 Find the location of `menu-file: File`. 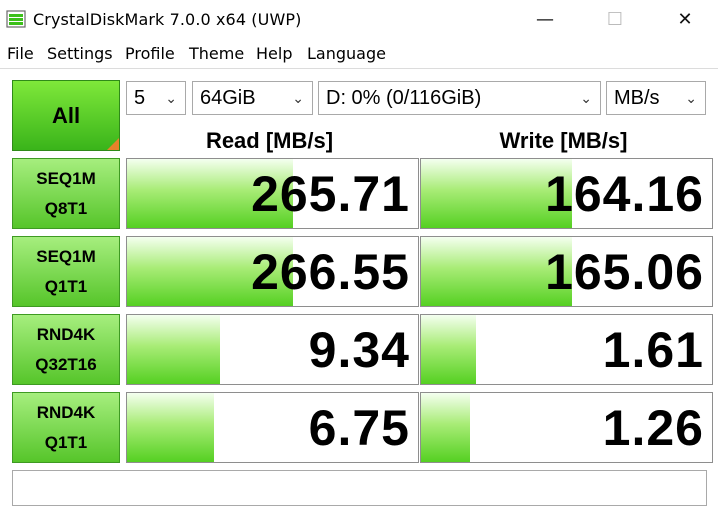

menu-file: File is located at coordinates (20, 53).